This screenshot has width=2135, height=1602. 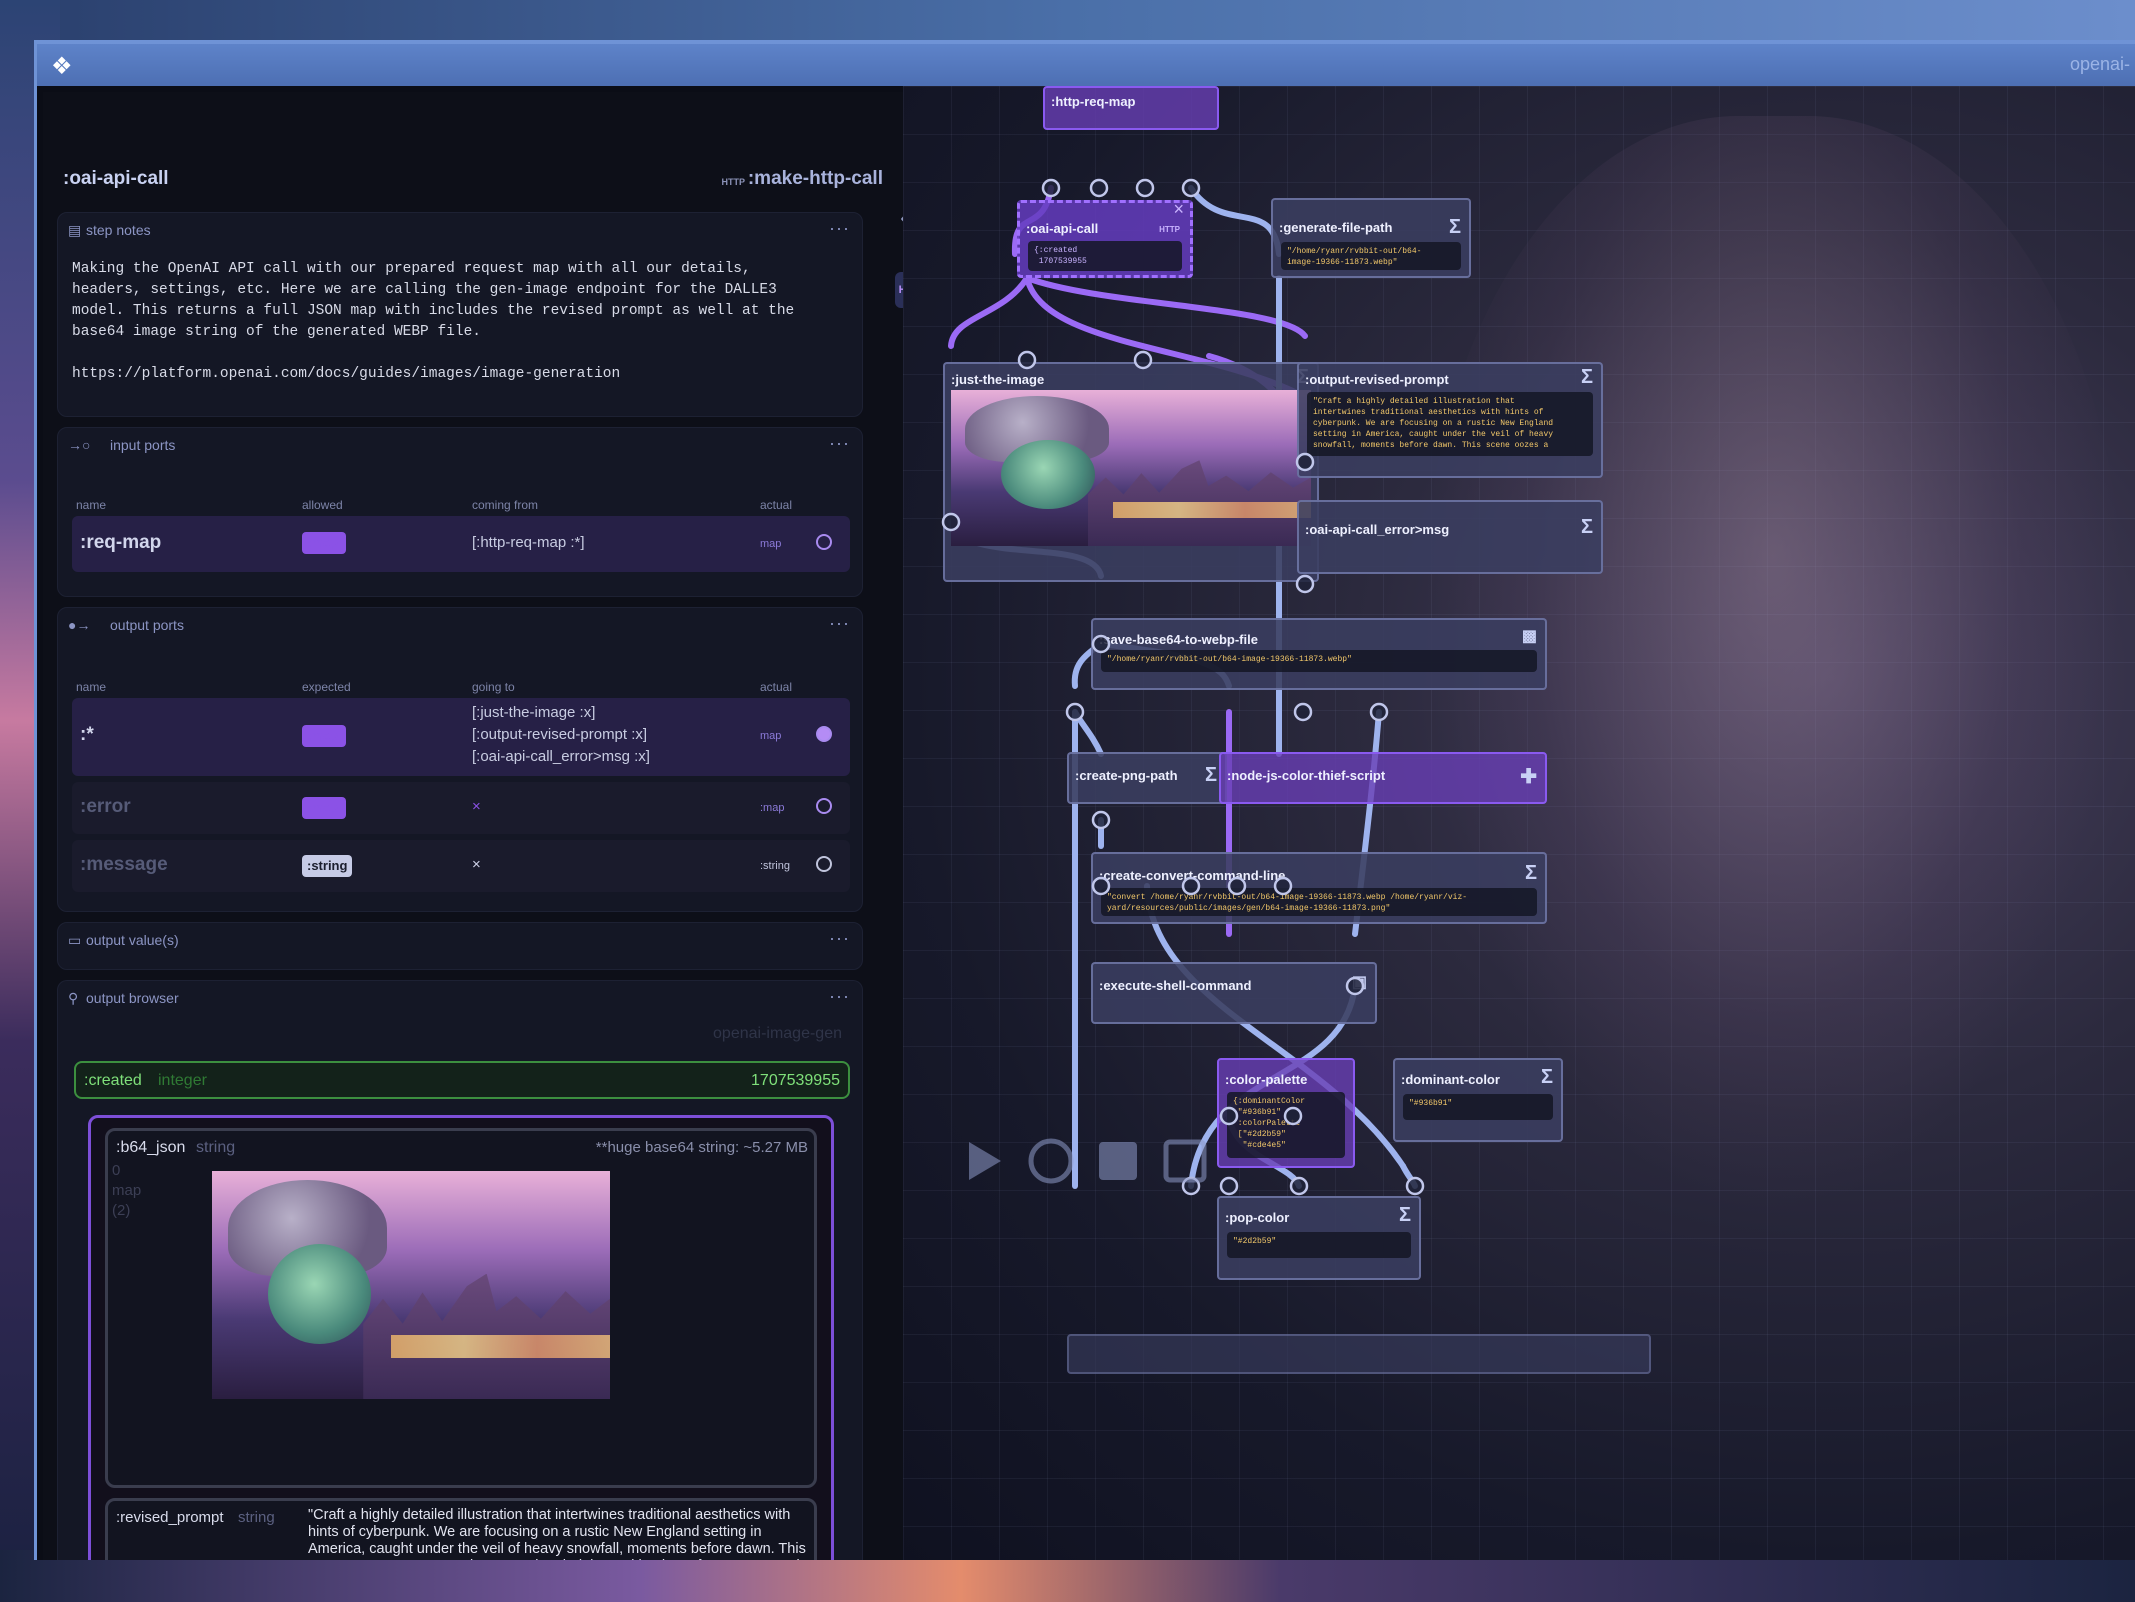 What do you see at coordinates (1051, 1161) in the screenshot?
I see `history-icon` at bounding box center [1051, 1161].